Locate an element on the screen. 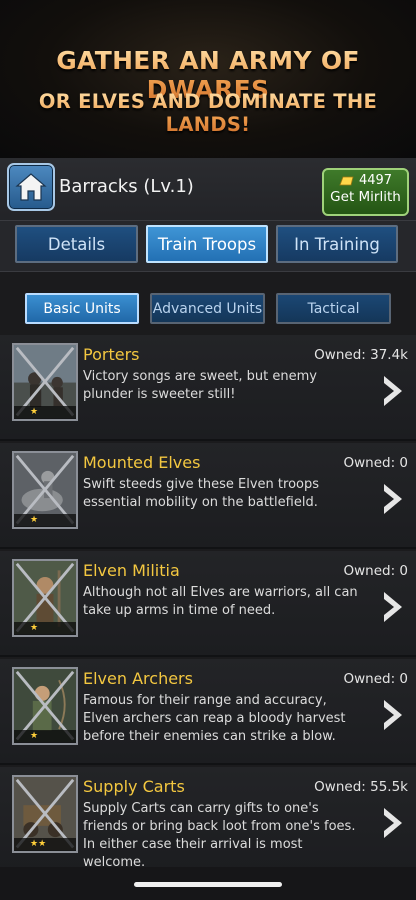 Image resolution: width=416 pixels, height=900 pixels. tab-details: Details is located at coordinates (76, 244).